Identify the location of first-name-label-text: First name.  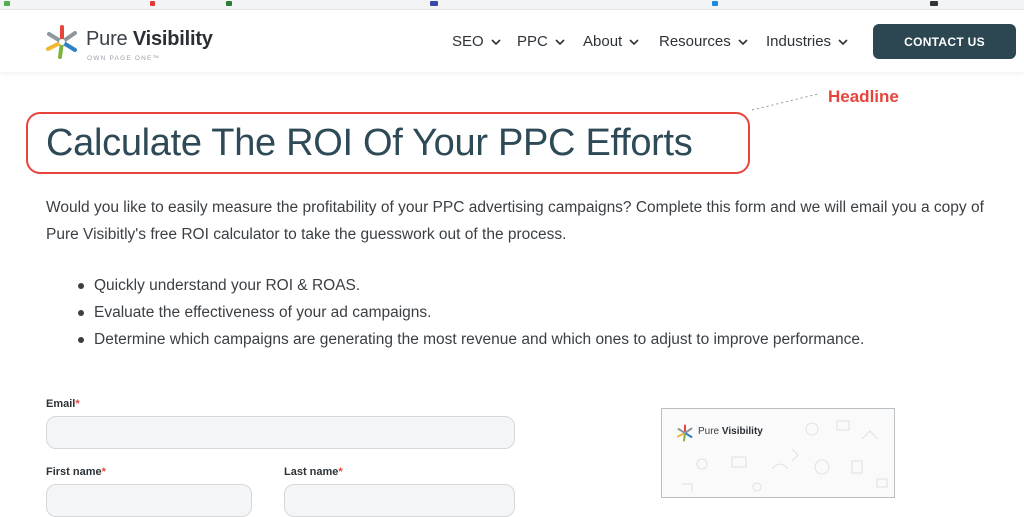
(74, 472).